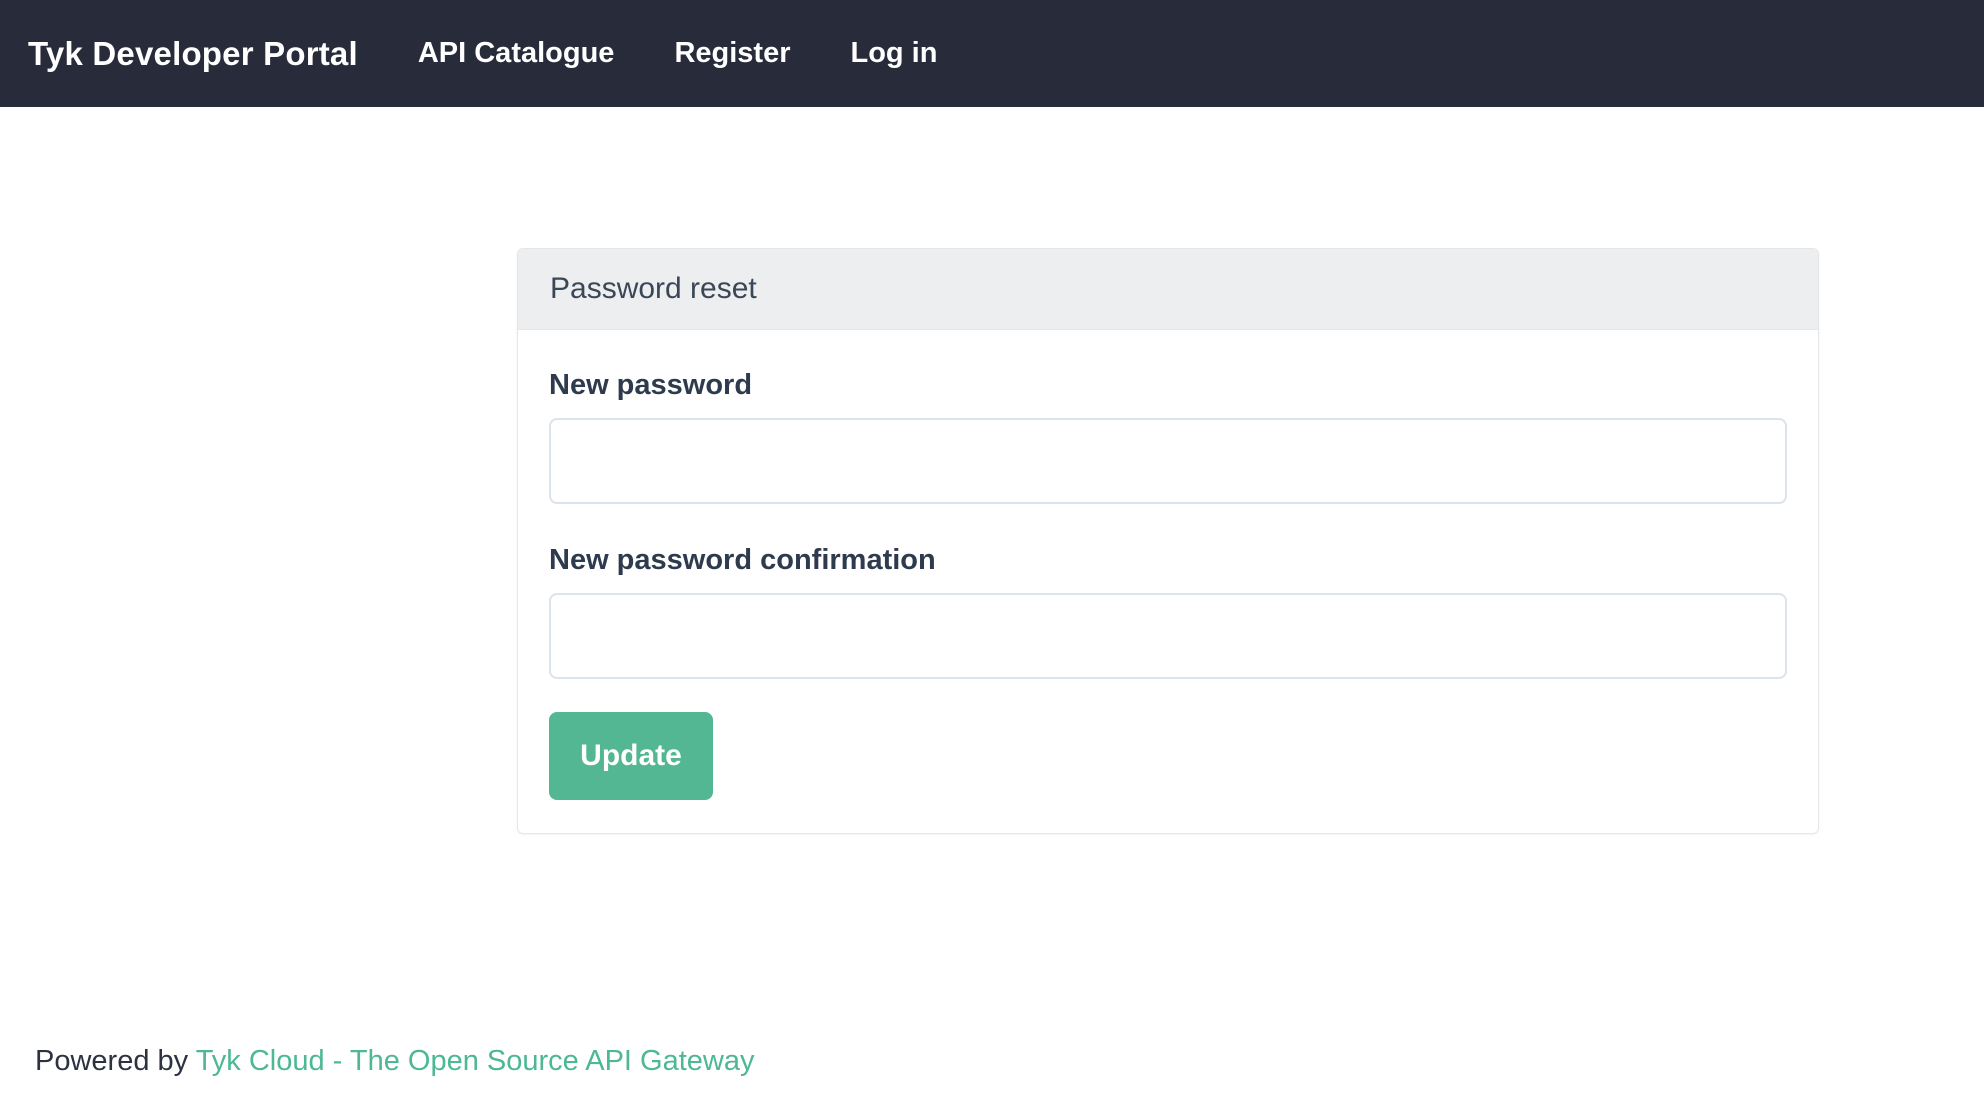  I want to click on new-password-confirmation-group: New password confirmation, so click(1168, 612).